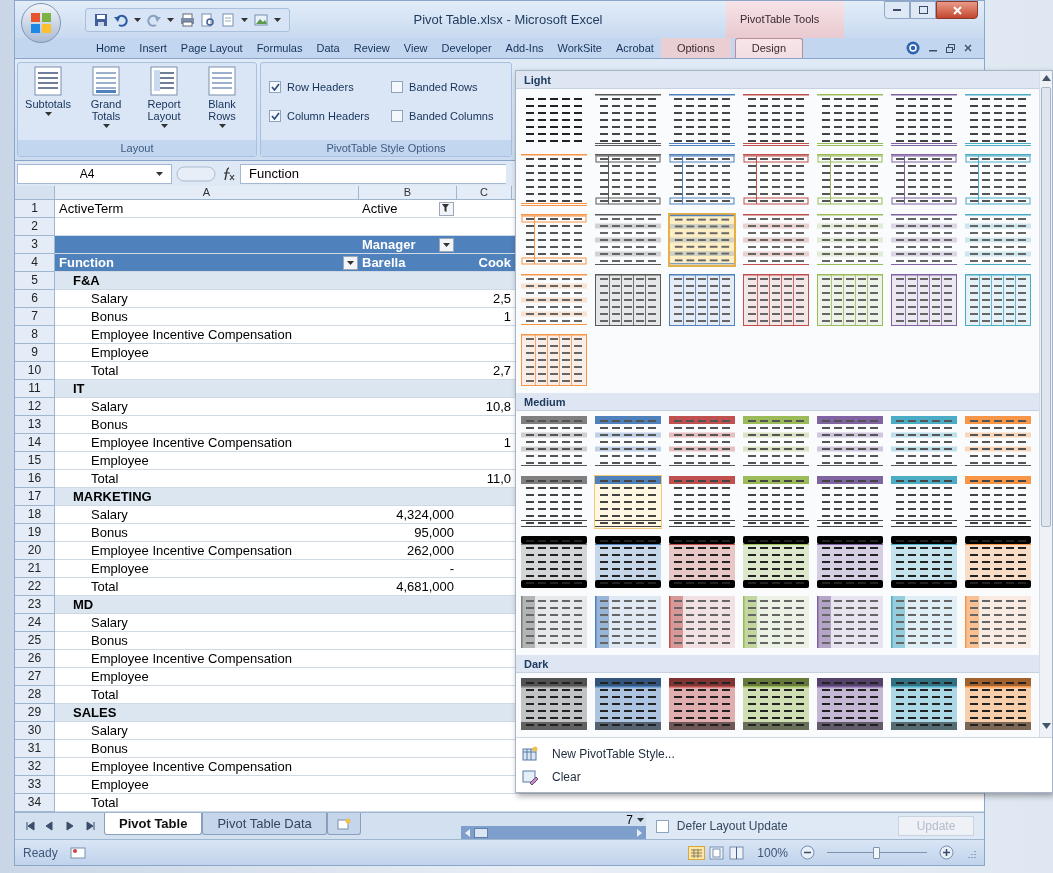  What do you see at coordinates (106, 97) in the screenshot?
I see `ribbon-button: Grand Totals` at bounding box center [106, 97].